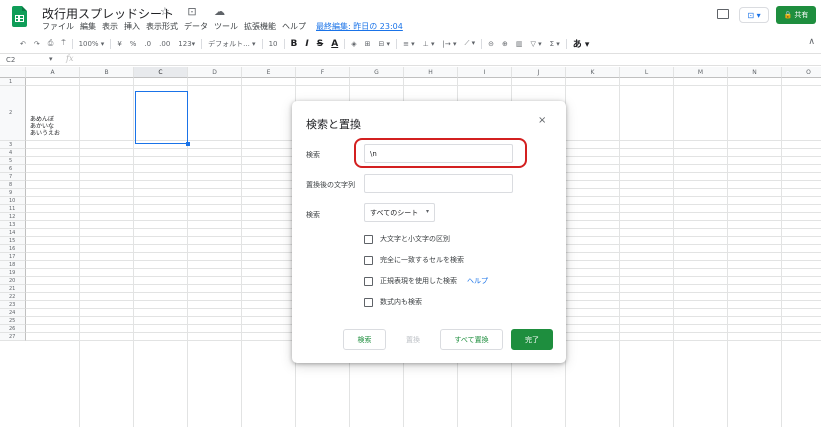 The width and height of the screenshot is (821, 427). What do you see at coordinates (647, 72) in the screenshot?
I see `column-header-l: L` at bounding box center [647, 72].